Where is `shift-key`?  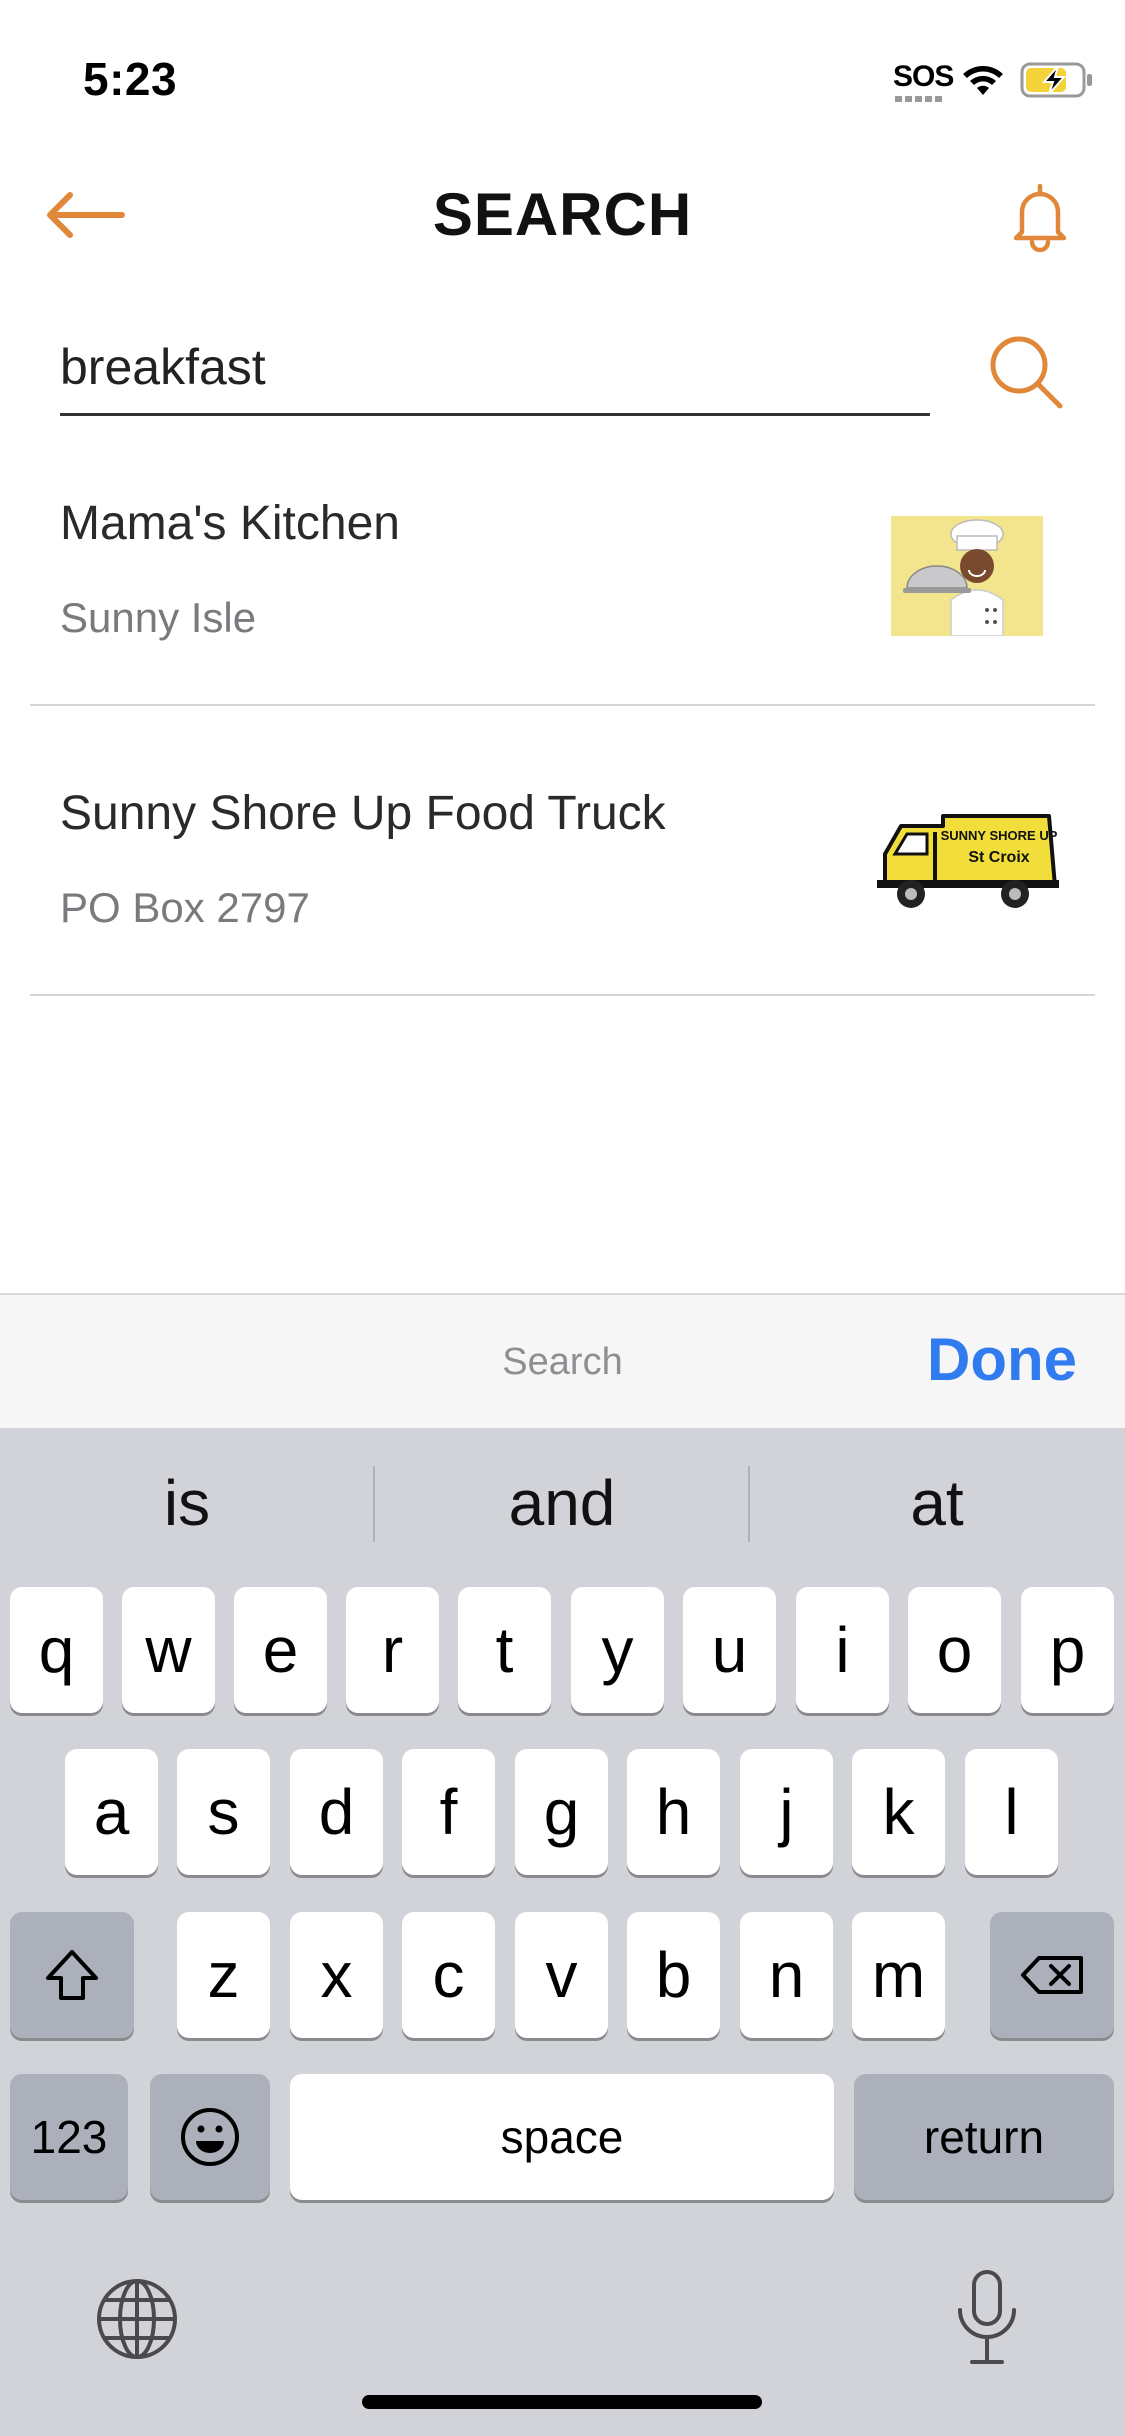 shift-key is located at coordinates (72, 1975).